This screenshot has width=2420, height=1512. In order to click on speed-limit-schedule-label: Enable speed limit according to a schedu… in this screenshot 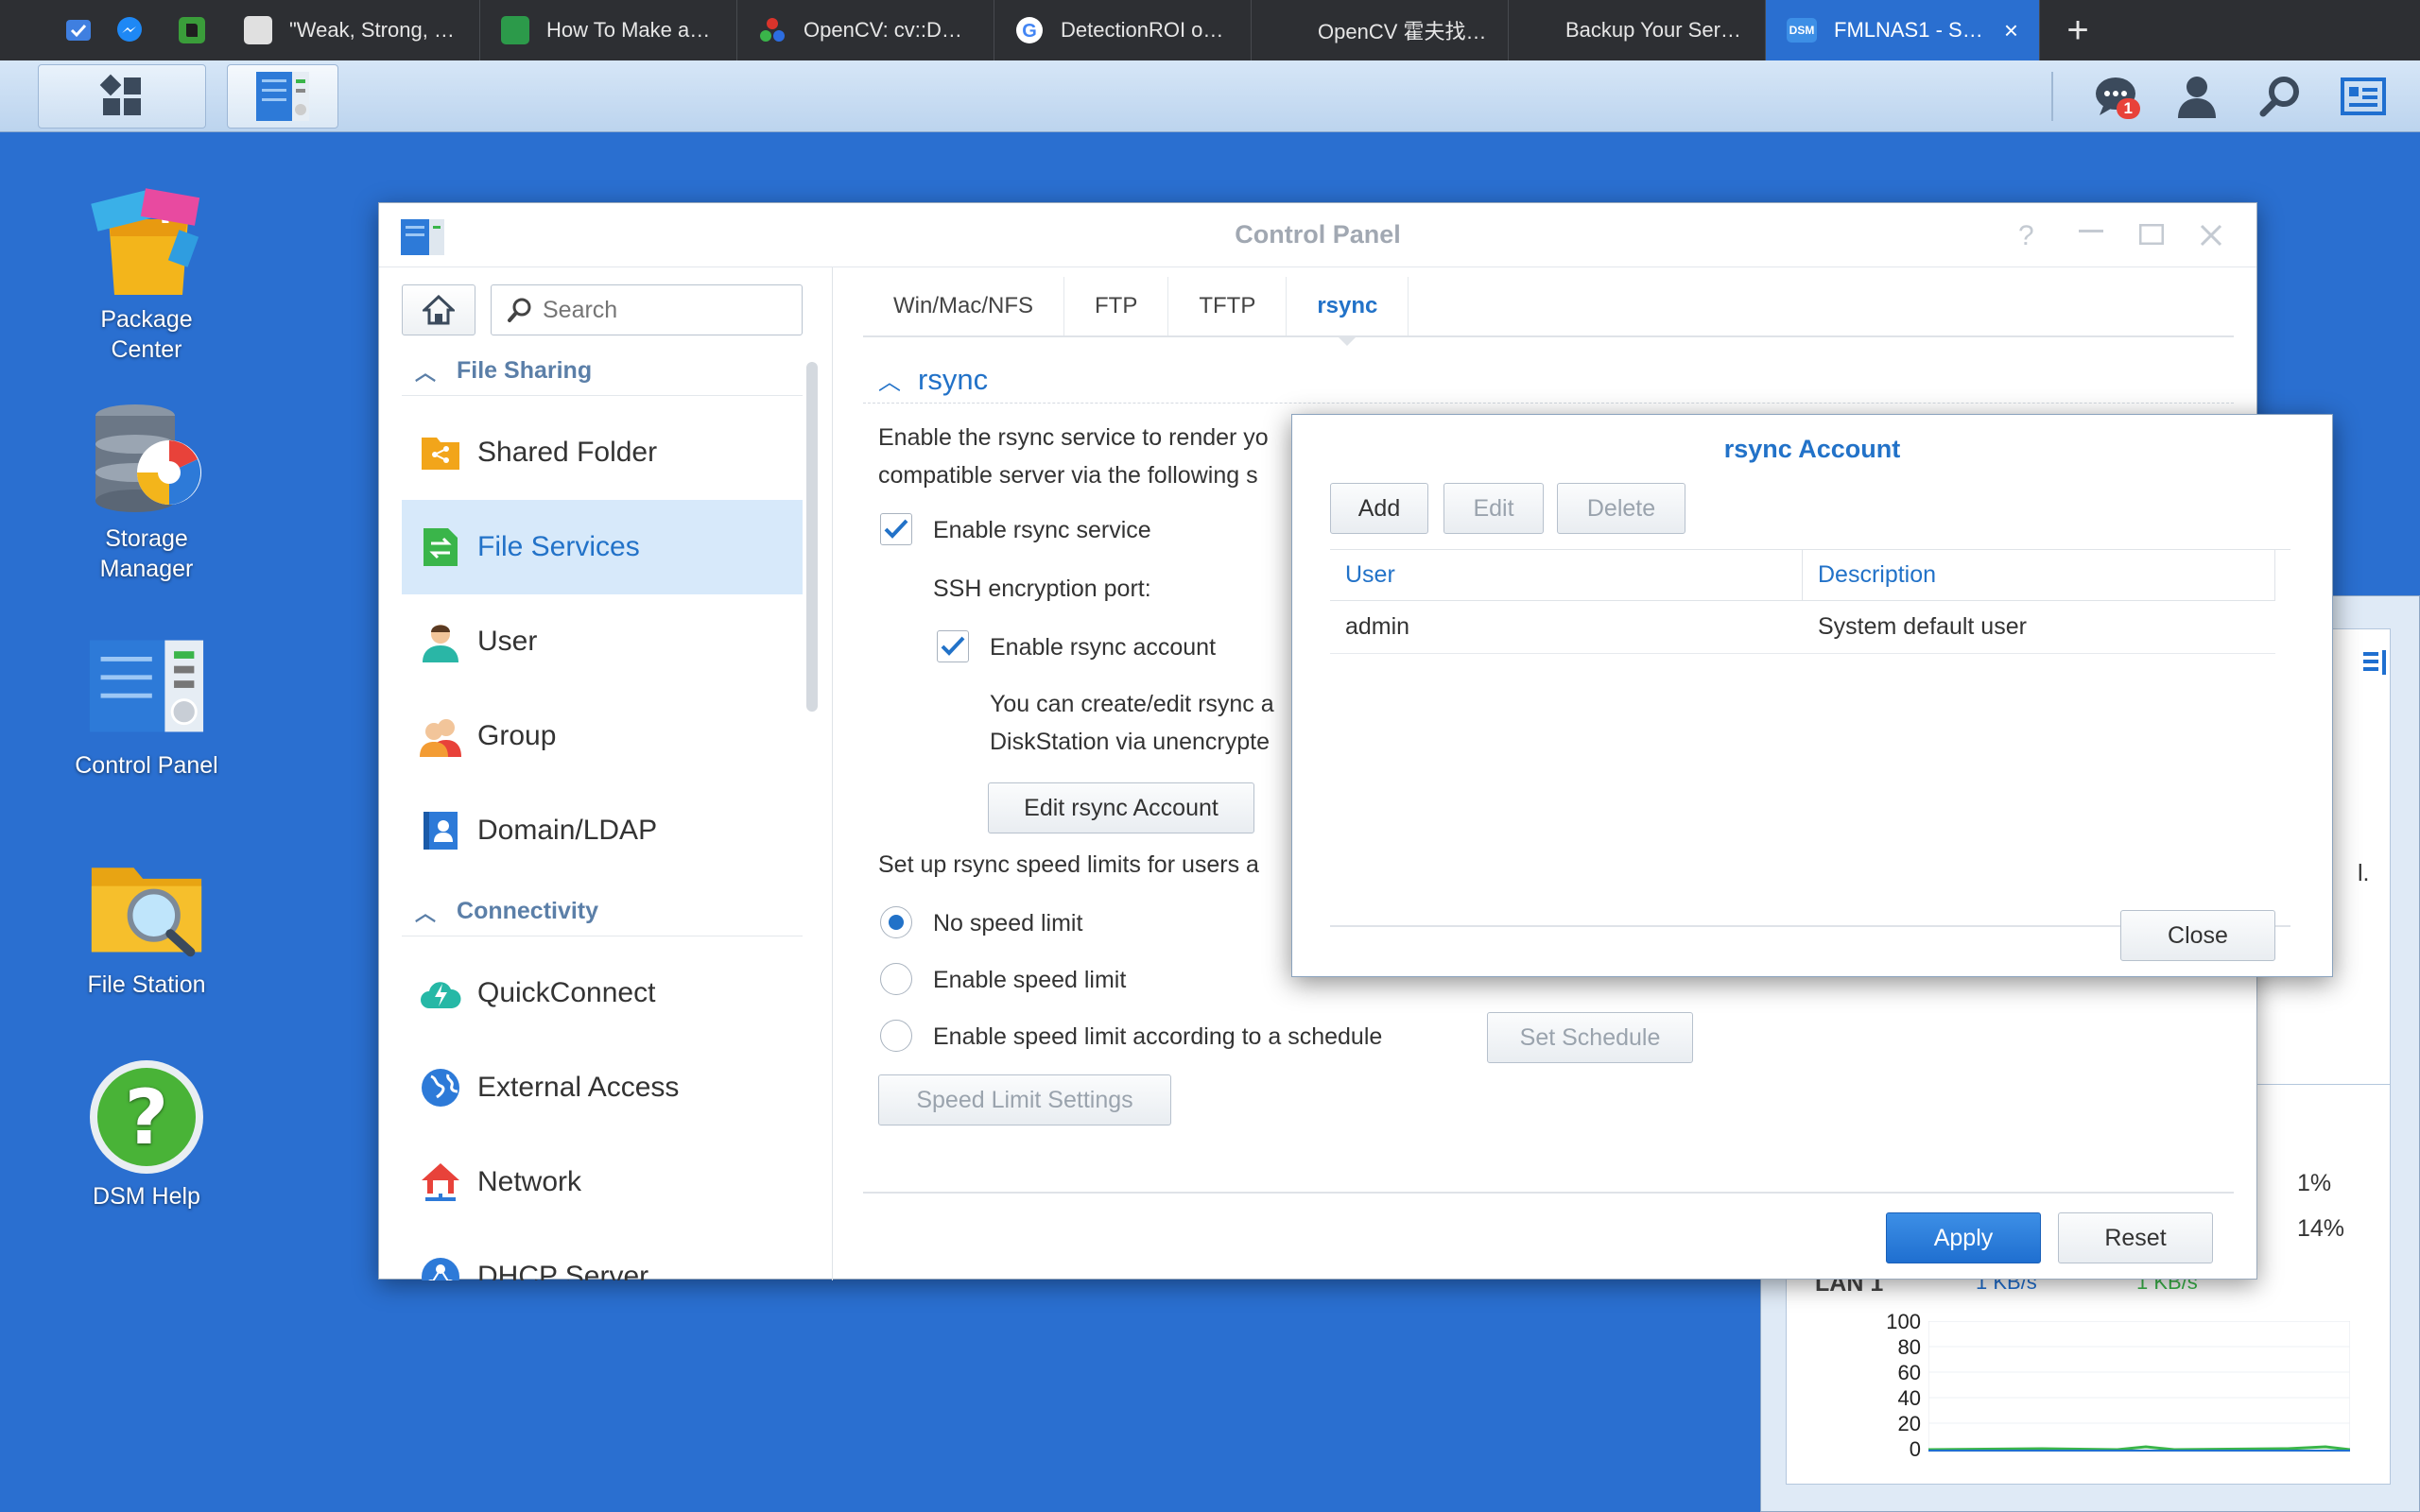, I will do `click(1158, 1036)`.